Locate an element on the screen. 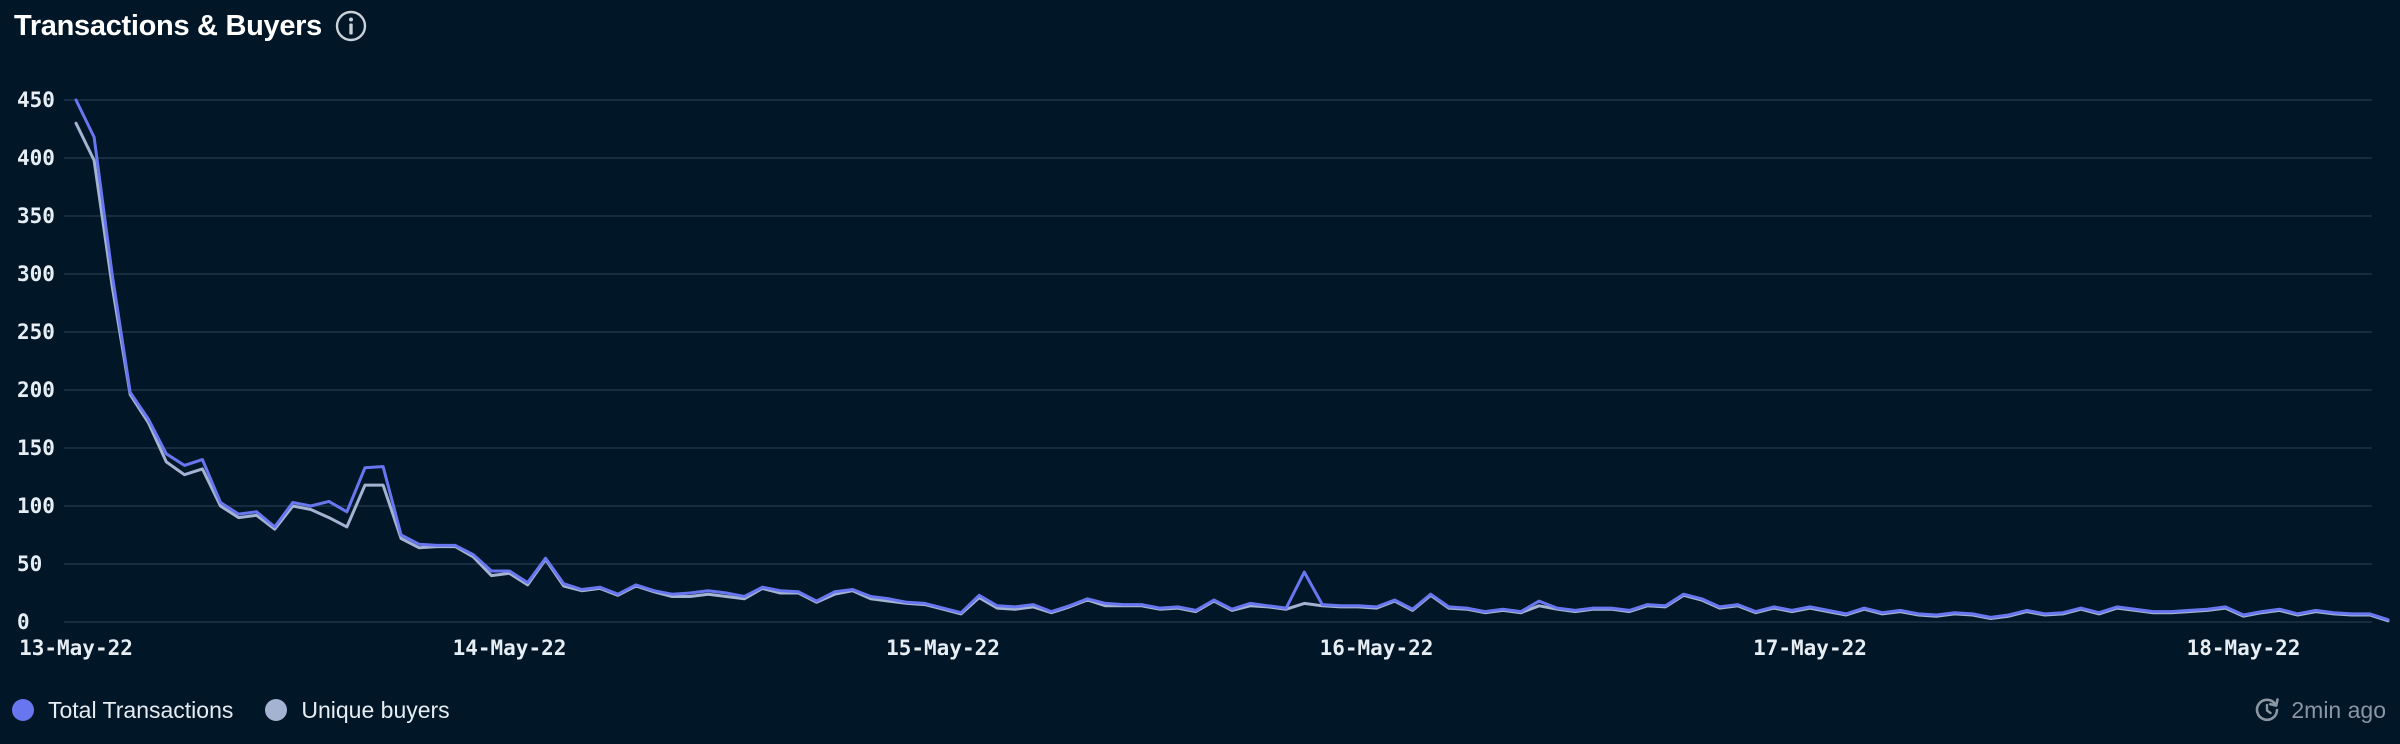 The height and width of the screenshot is (744, 2400). y-tick-label-200: 200 is located at coordinates (36, 390).